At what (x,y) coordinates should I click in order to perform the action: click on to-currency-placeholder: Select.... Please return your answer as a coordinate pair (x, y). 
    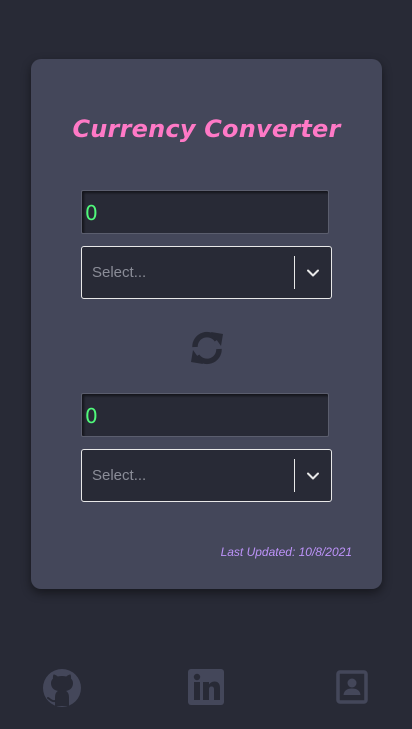
    Looking at the image, I should click on (119, 475).